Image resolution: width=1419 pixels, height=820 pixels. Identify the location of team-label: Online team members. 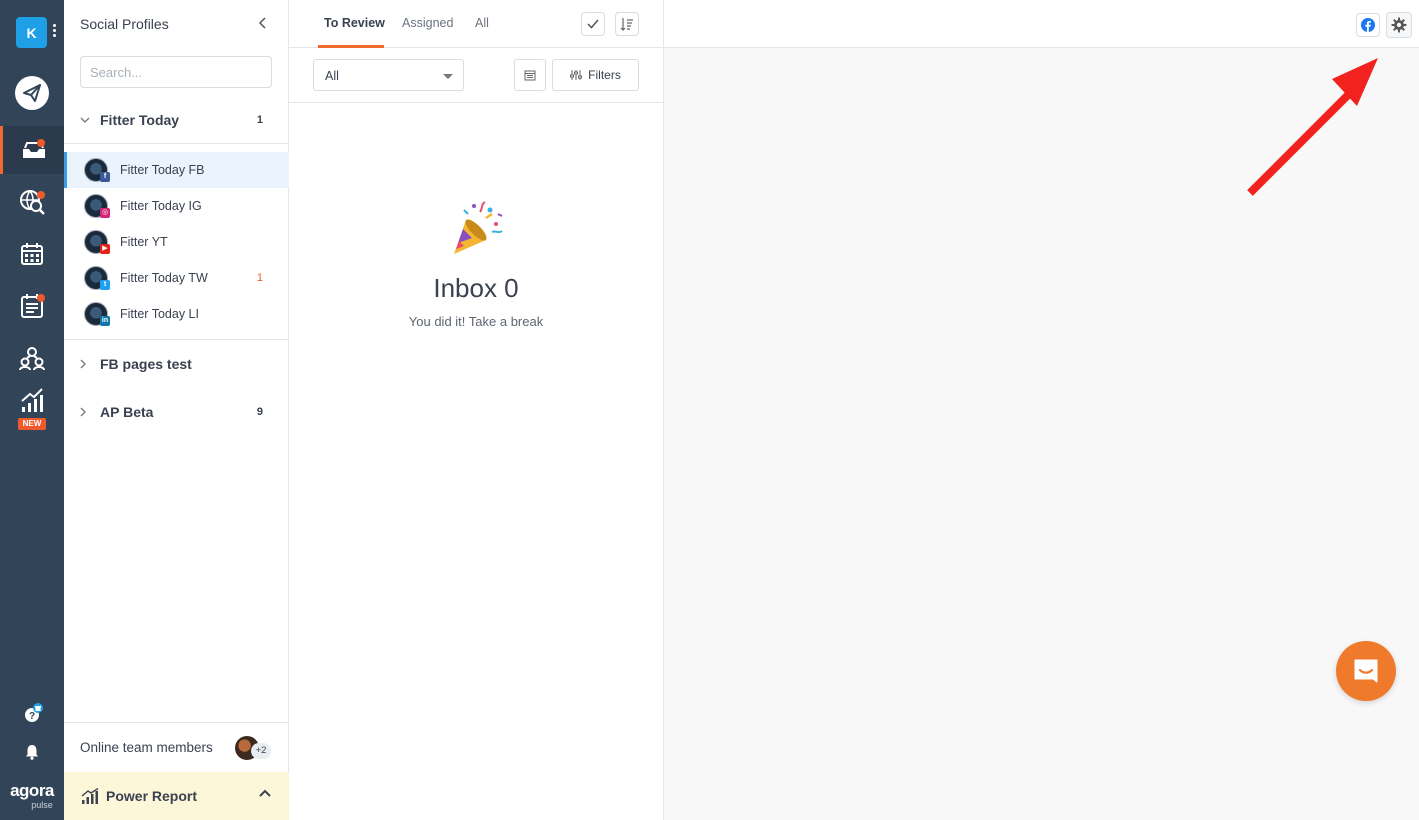
(146, 747).